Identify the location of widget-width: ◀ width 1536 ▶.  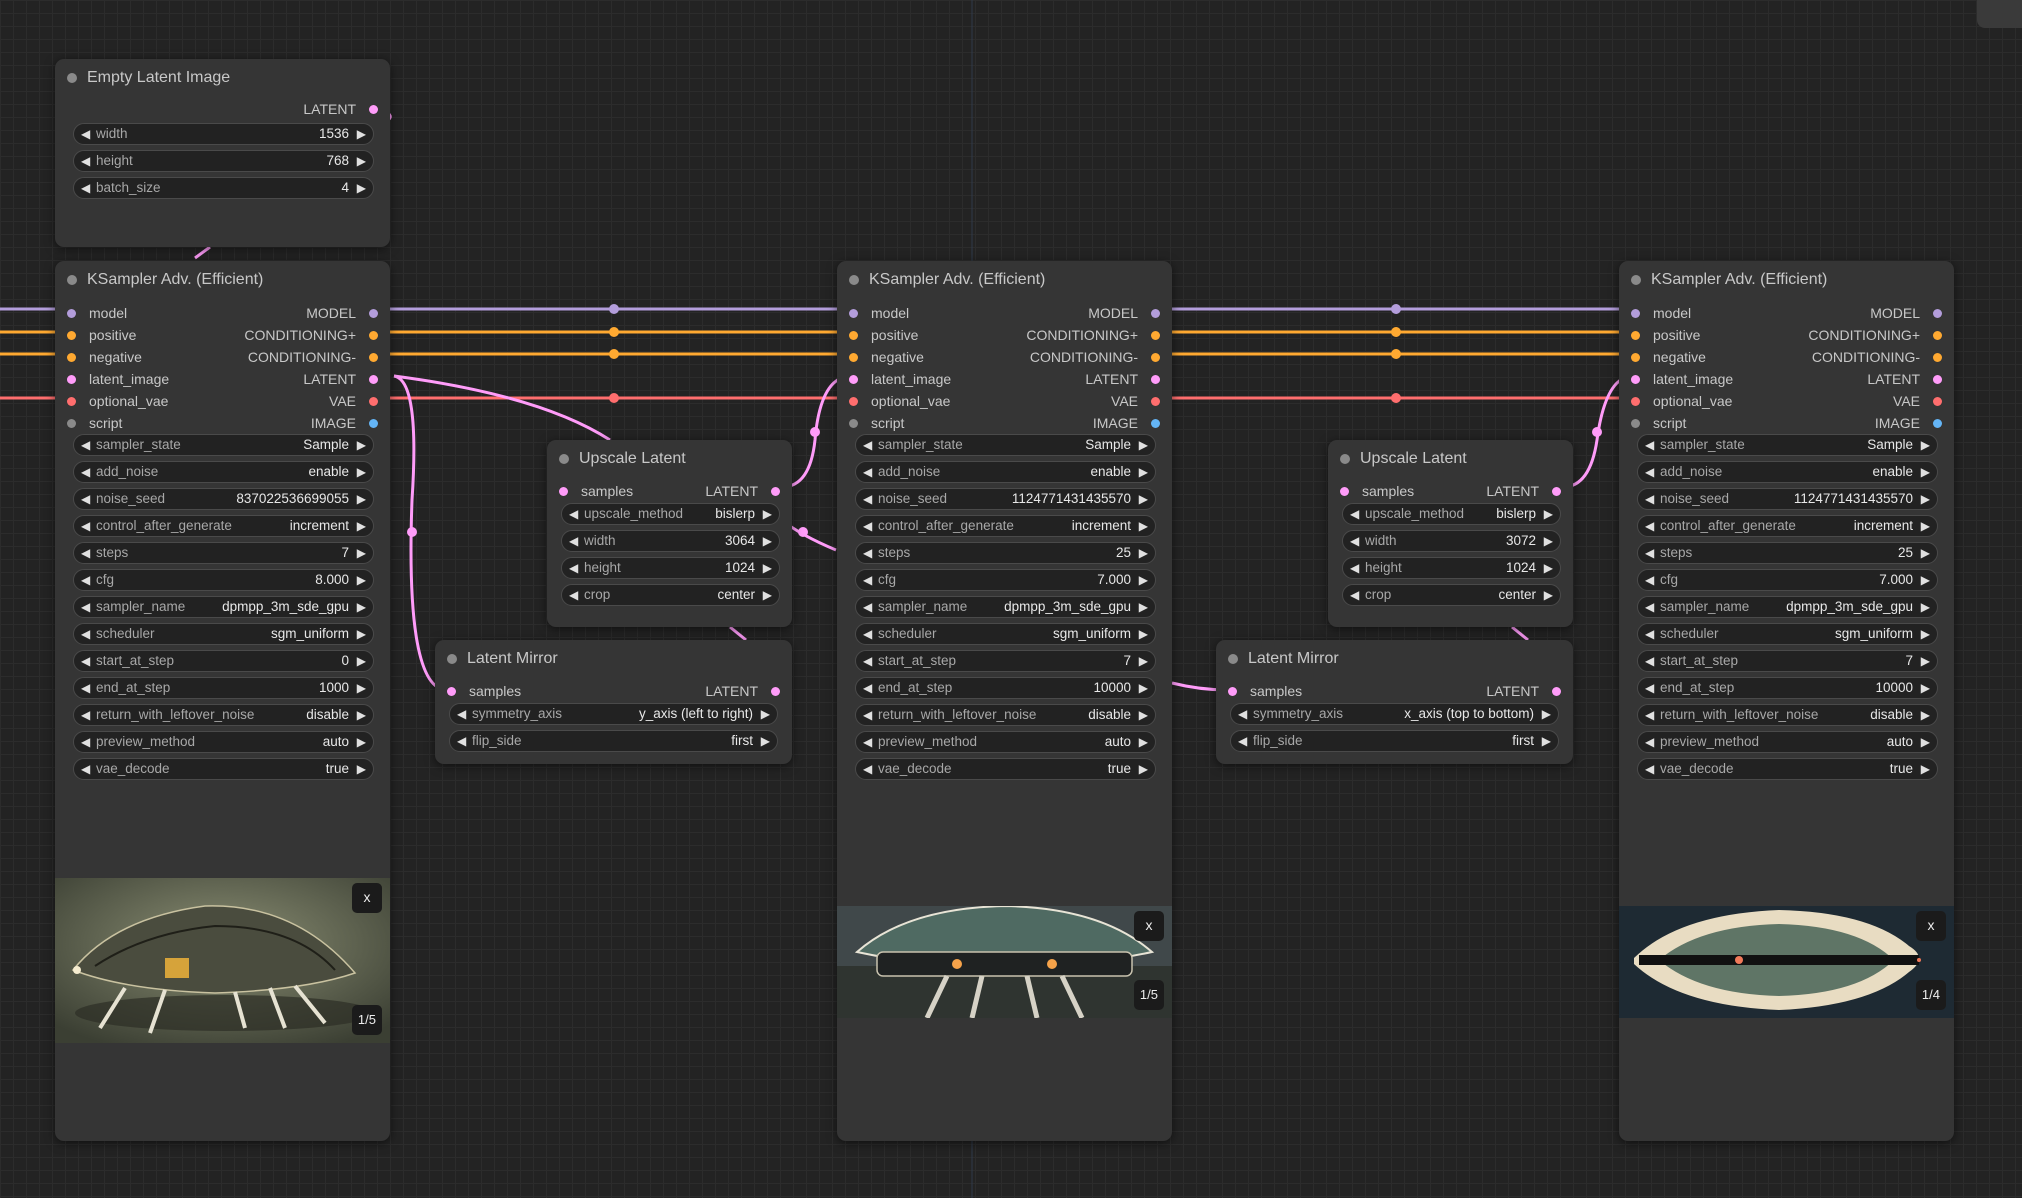
(223, 134).